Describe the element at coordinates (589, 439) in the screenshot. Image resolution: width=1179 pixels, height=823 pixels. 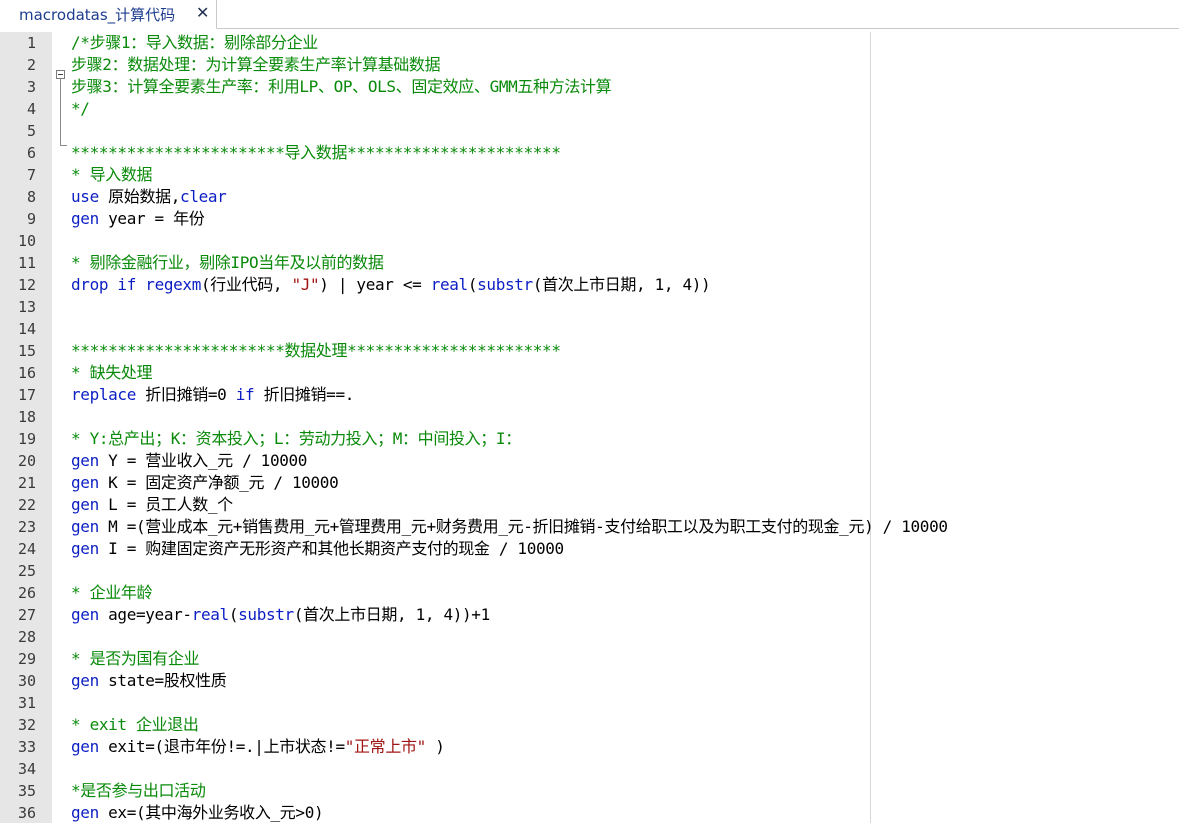
I see `code-line: 19 * Y:总产出；K：资本投入；L：劳动力投入；M：中间投入；I：` at that location.